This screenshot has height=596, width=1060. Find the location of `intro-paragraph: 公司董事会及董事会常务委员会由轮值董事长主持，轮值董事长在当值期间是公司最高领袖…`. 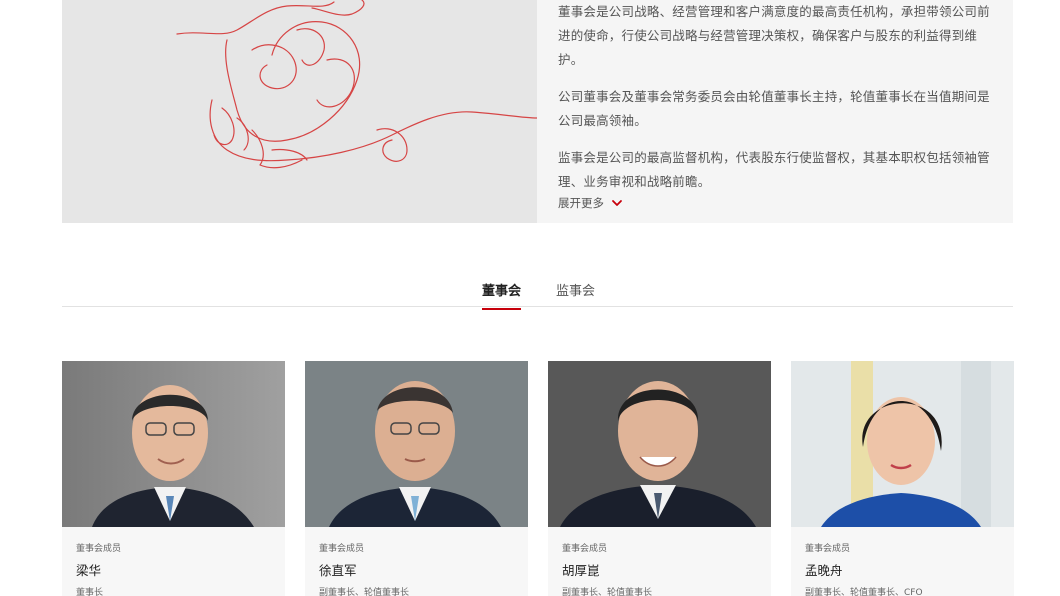

intro-paragraph: 公司董事会及董事会常务委员会由轮值董事长主持，轮值董事长在当值期间是公司最高领袖… is located at coordinates (774, 108).